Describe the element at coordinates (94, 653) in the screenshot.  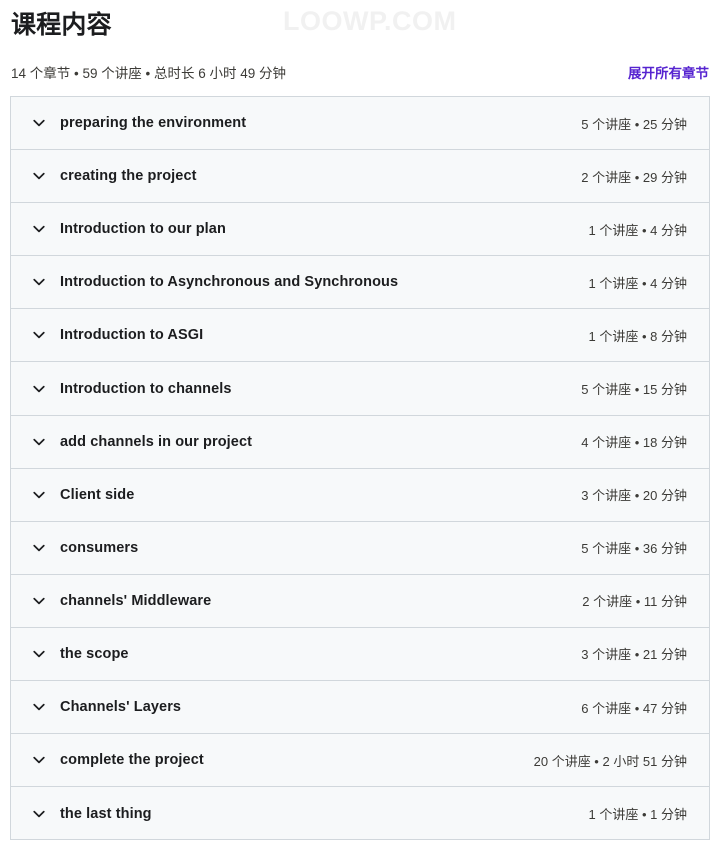
I see `section-title: the scope` at that location.